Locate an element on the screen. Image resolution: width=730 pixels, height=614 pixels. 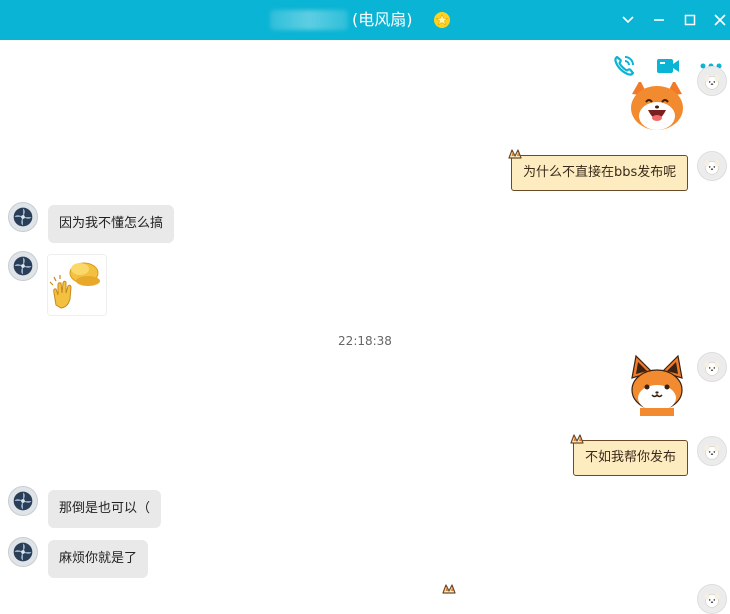
close-icon is located at coordinates (720, 20).